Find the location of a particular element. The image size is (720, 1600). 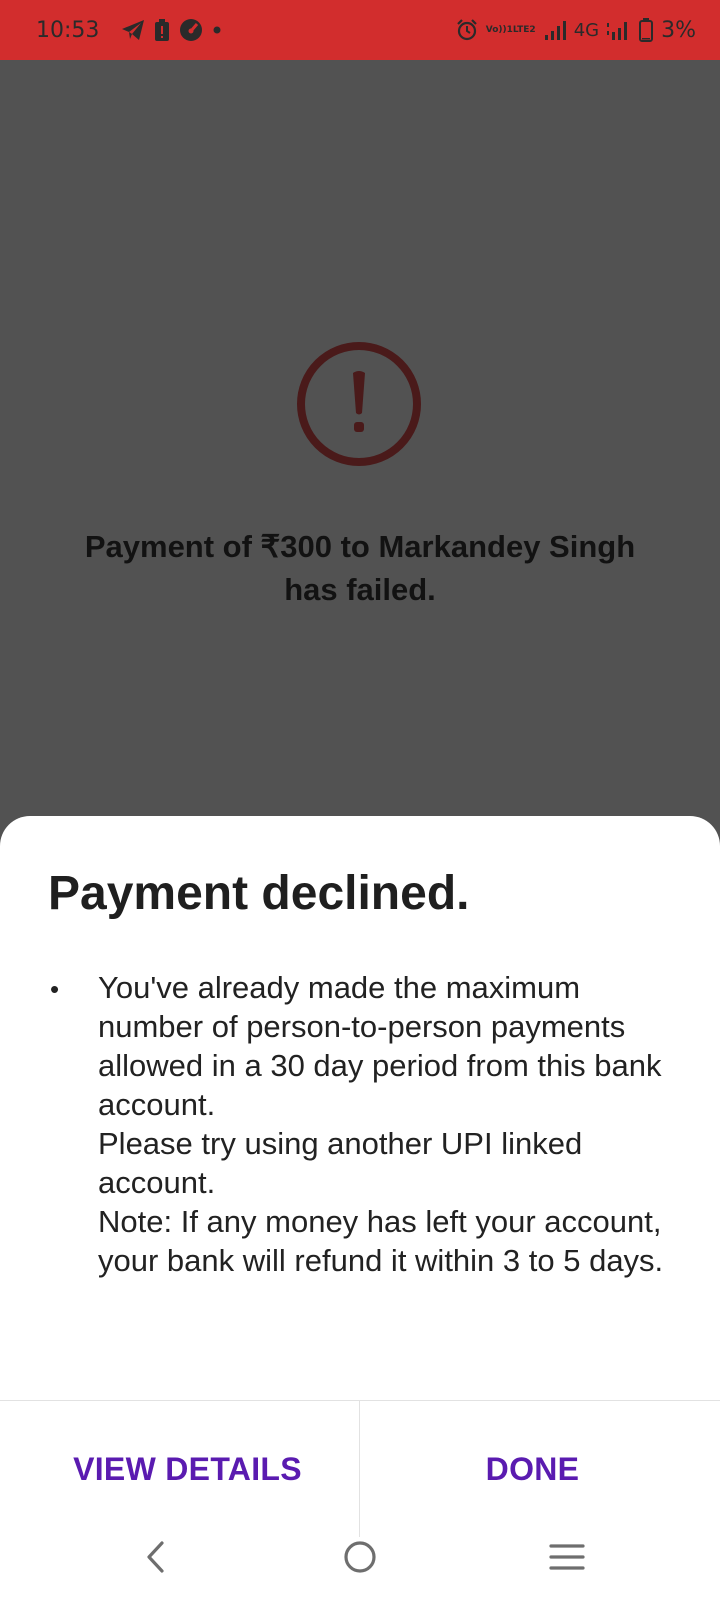

menu-icon is located at coordinates (567, 1557).